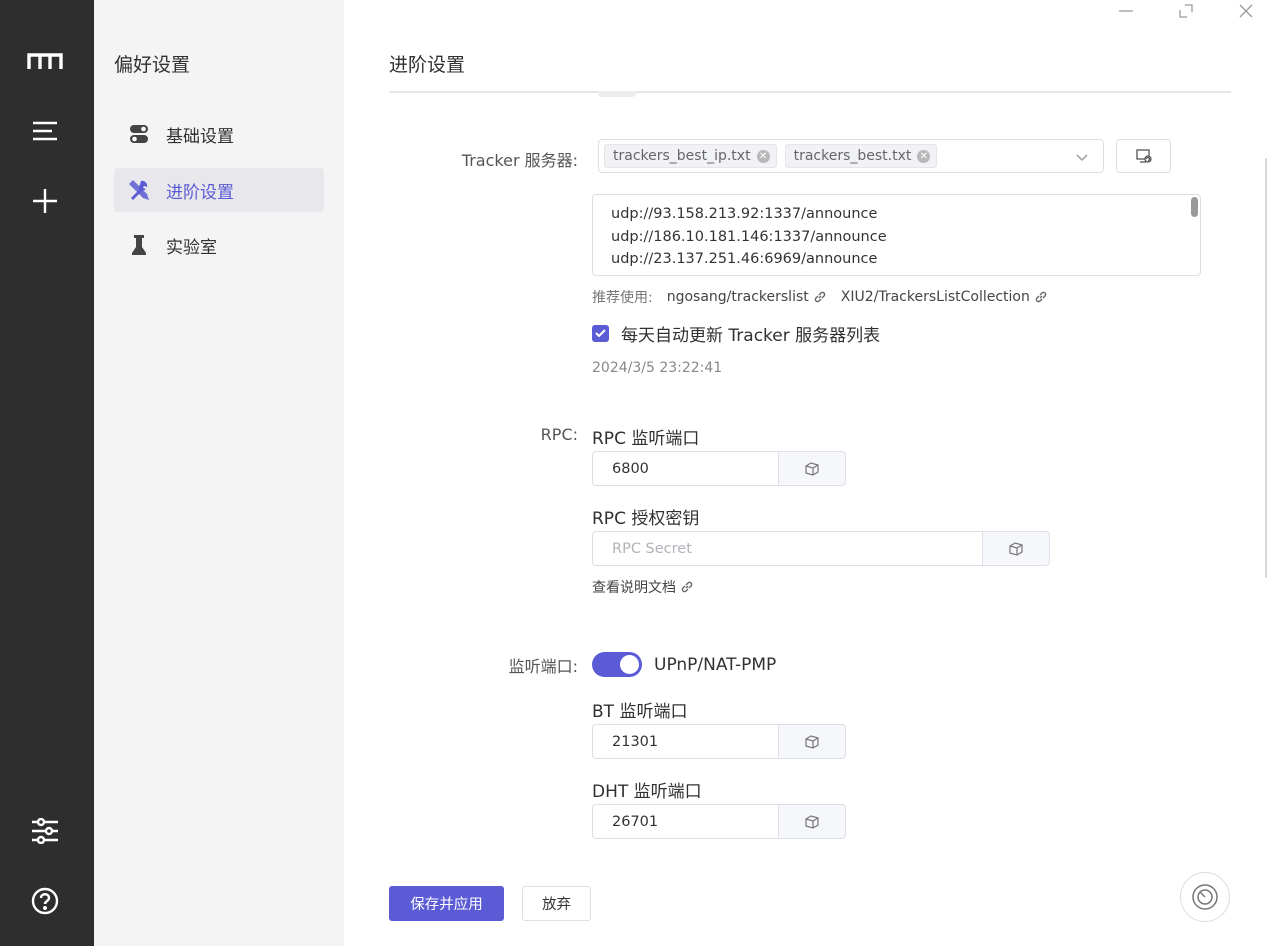 The image size is (1267, 946). I want to click on random-secret-button, so click(1016, 548).